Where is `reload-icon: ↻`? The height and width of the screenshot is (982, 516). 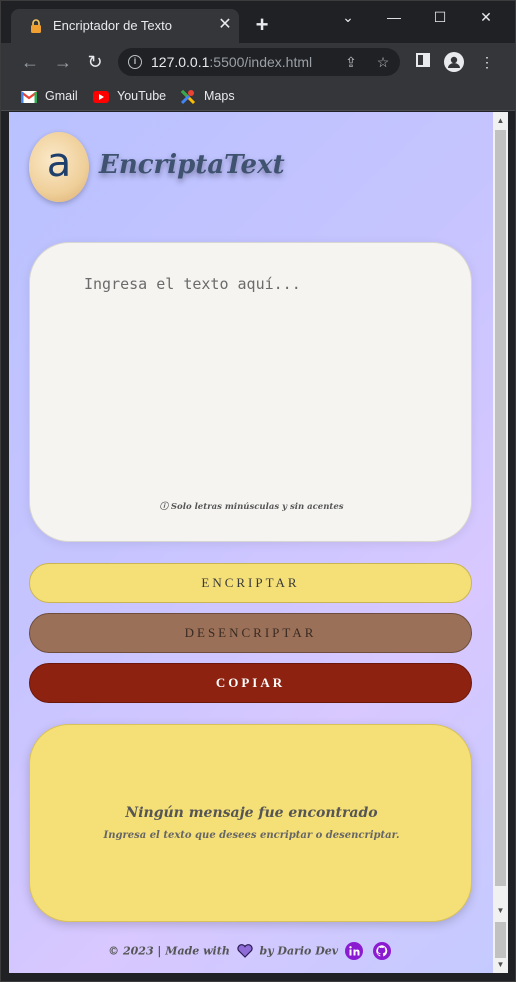
reload-icon: ↻ is located at coordinates (95, 62).